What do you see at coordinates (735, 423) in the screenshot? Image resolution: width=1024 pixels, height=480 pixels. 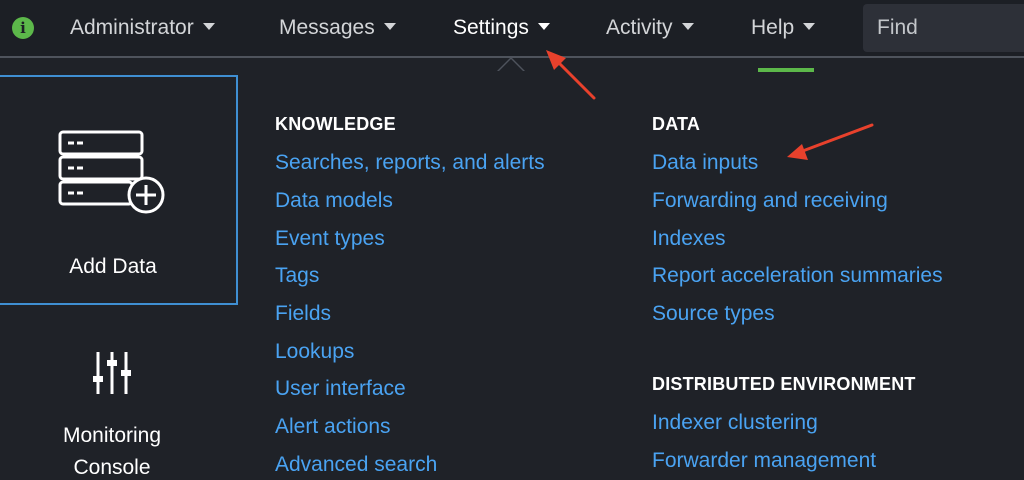 I see `link-indexer-clustering: Indexer clustering` at bounding box center [735, 423].